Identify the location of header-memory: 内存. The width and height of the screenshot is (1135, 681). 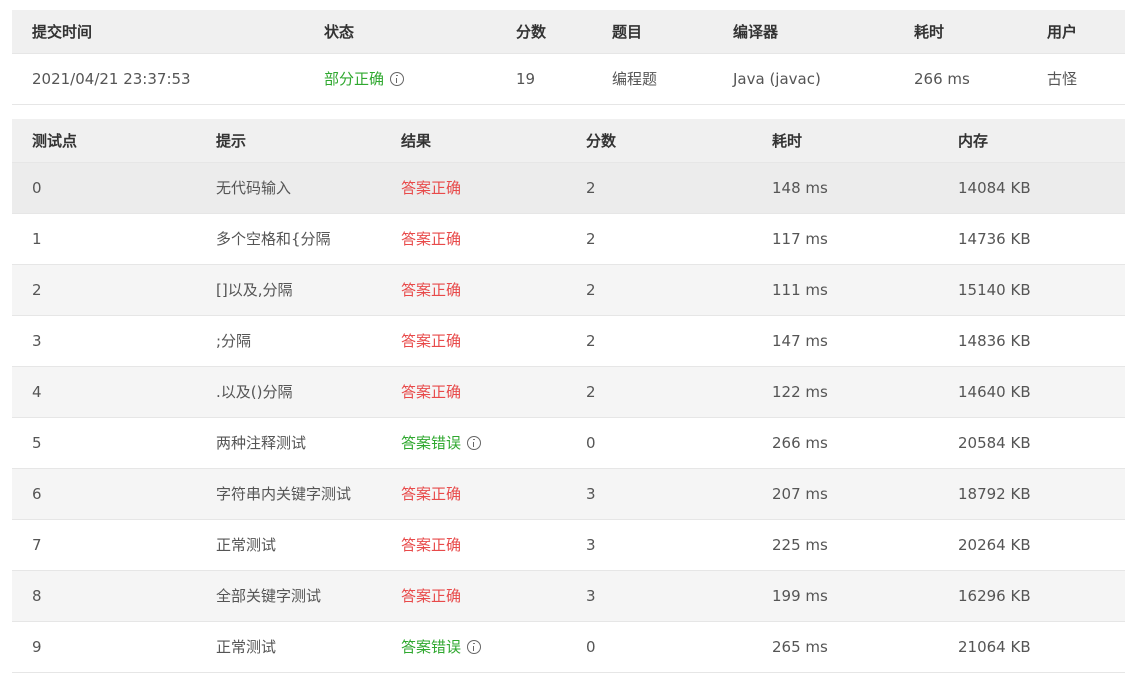
(1031, 141).